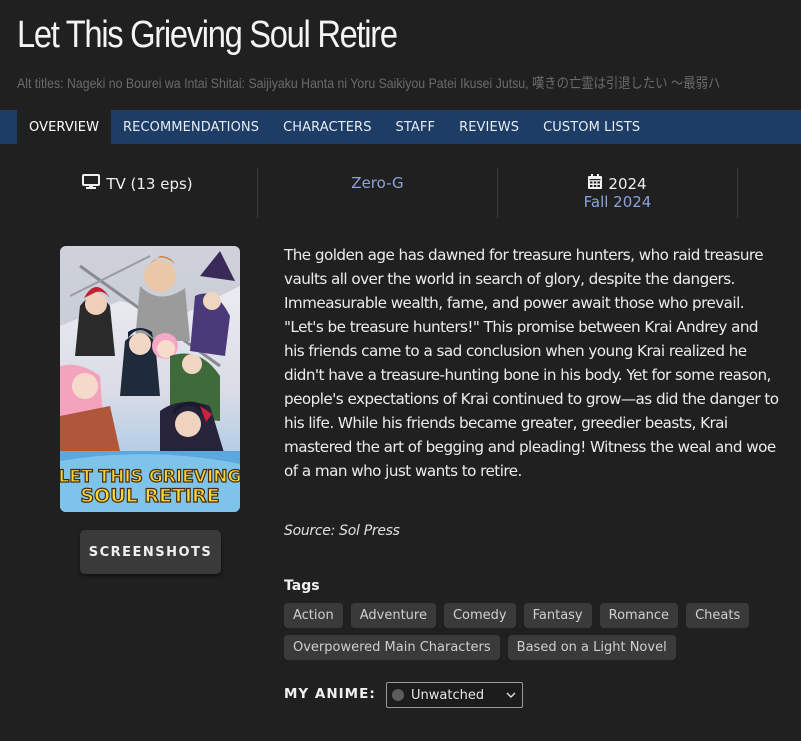 Image resolution: width=801 pixels, height=741 pixels. I want to click on studio-cell: Zero-G, so click(378, 193).